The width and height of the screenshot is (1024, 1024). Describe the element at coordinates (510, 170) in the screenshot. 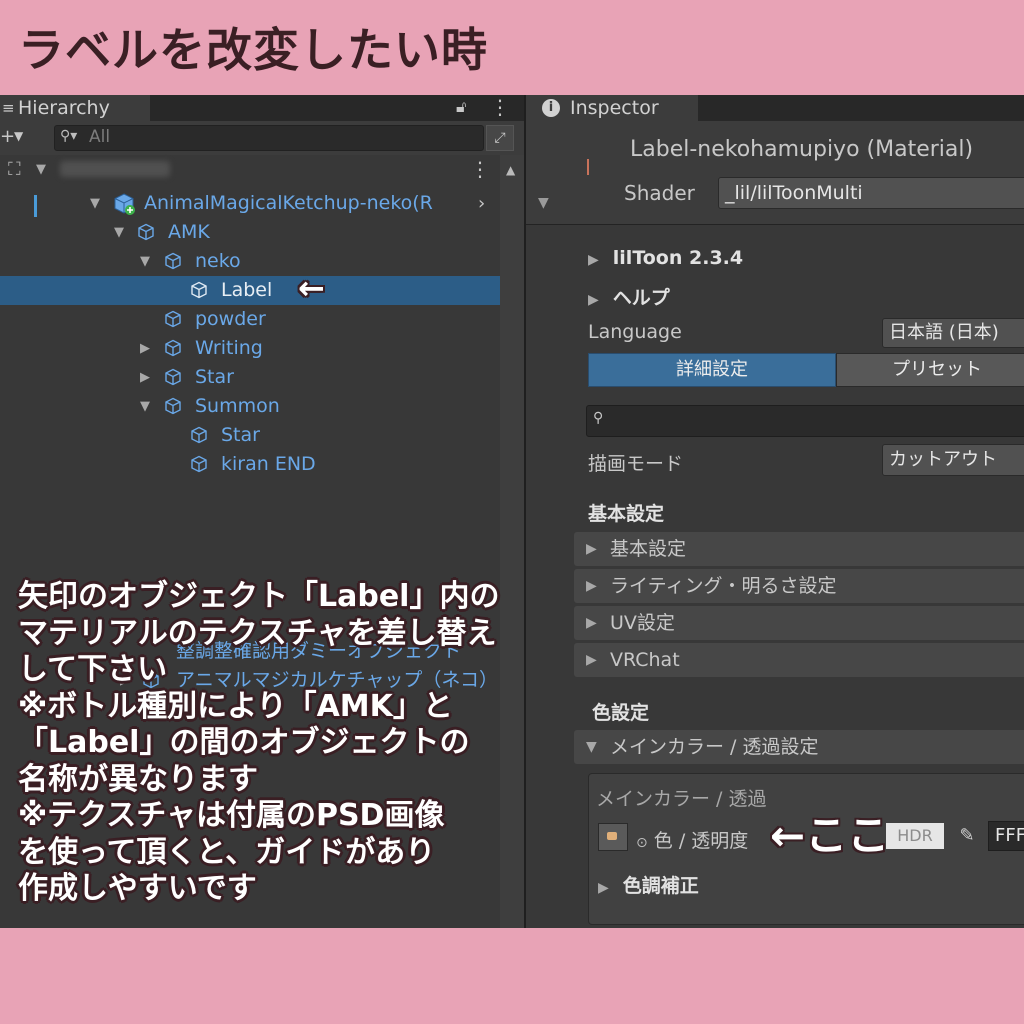

I see `scroll-up-icon: ▲` at that location.